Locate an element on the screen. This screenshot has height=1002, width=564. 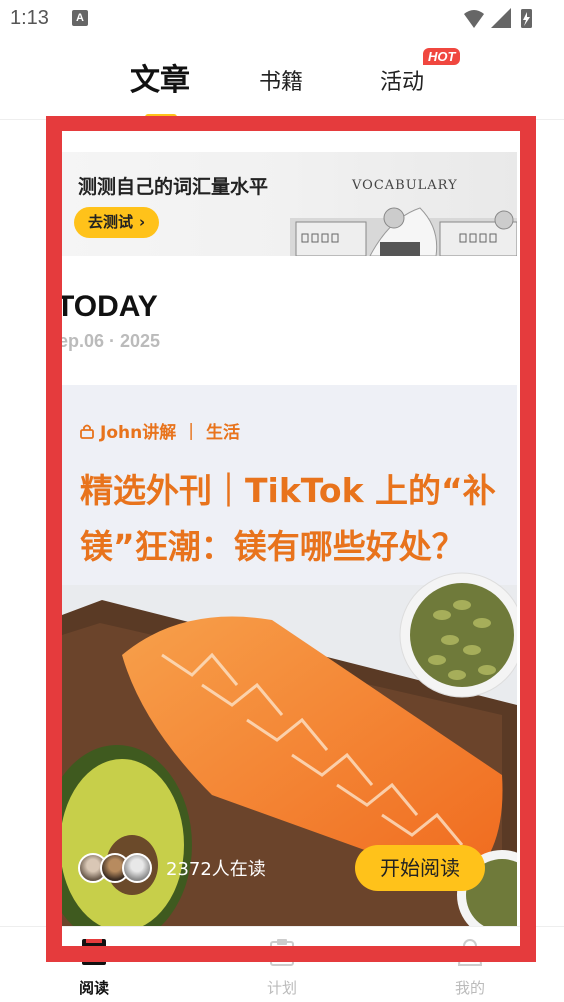
readers-row: 2372人在读 is located at coordinates (172, 868).